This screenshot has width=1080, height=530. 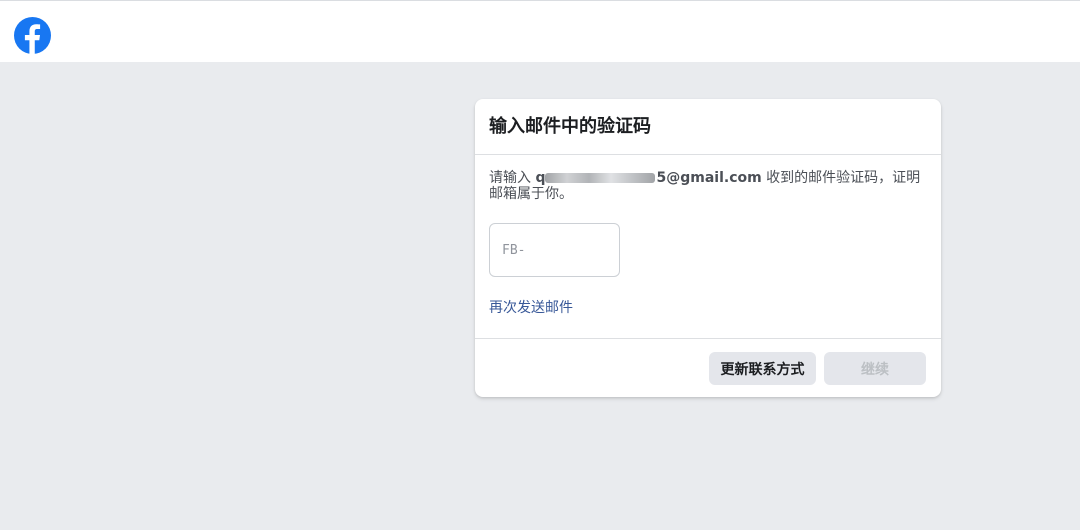 What do you see at coordinates (708, 367) in the screenshot?
I see `card-footer: 更新联系方式 继续` at bounding box center [708, 367].